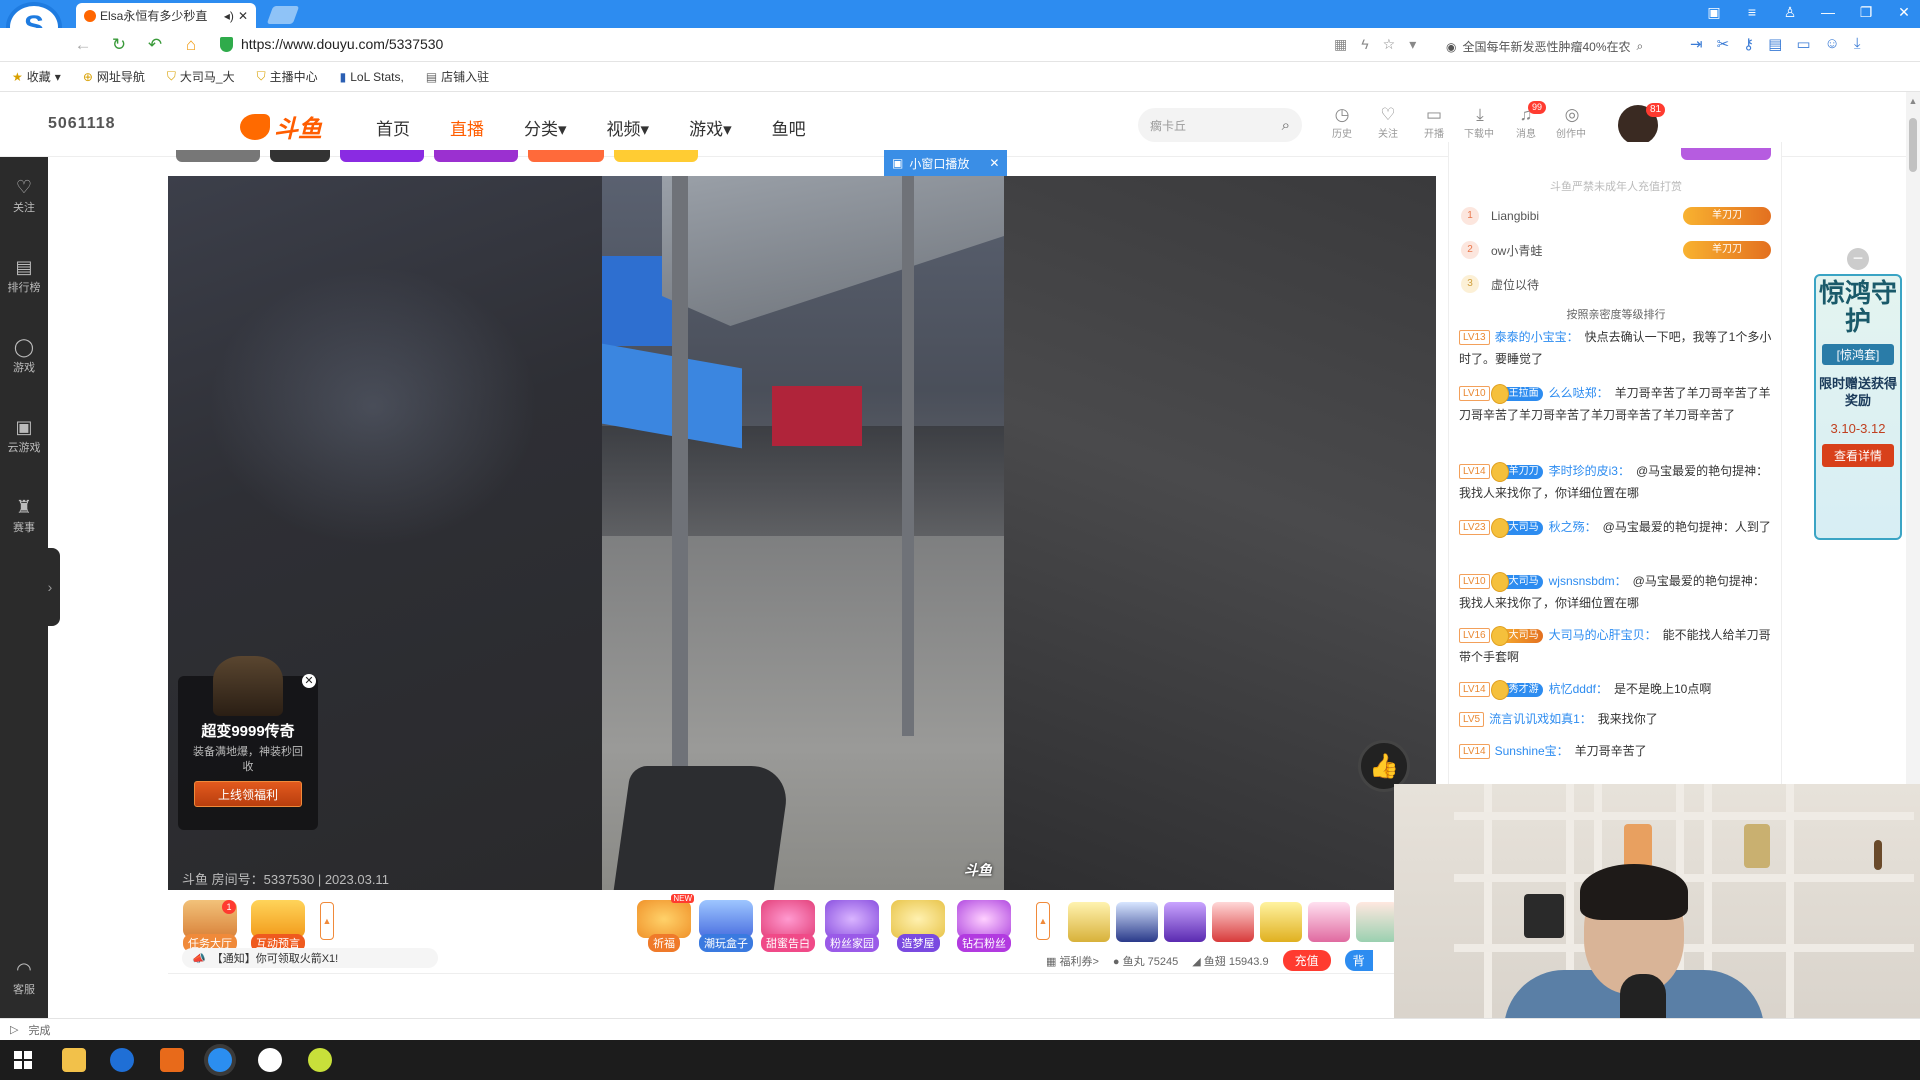 The width and height of the screenshot is (1920, 1080). I want to click on url-field: https://www.douyu.com/5337530, so click(331, 44).